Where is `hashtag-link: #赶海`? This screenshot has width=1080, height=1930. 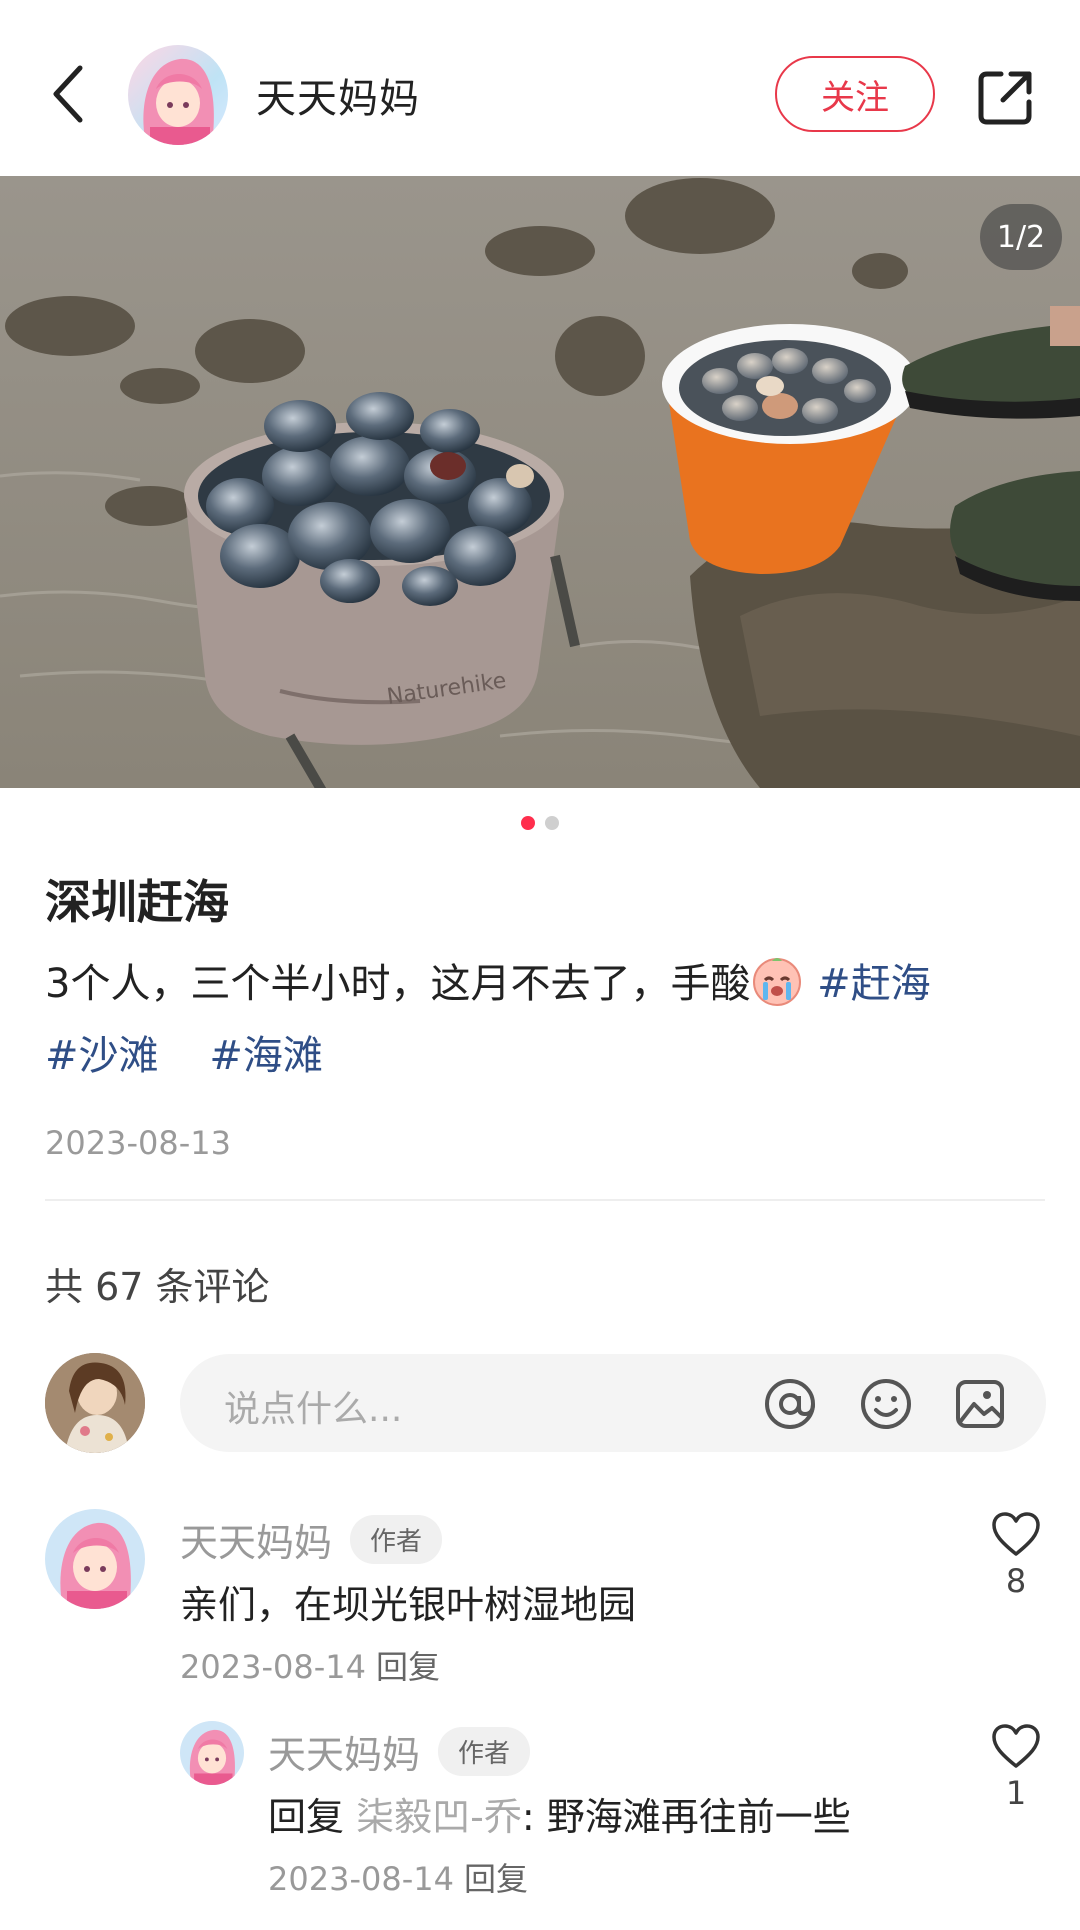
hashtag-link: #赶海 is located at coordinates (874, 984).